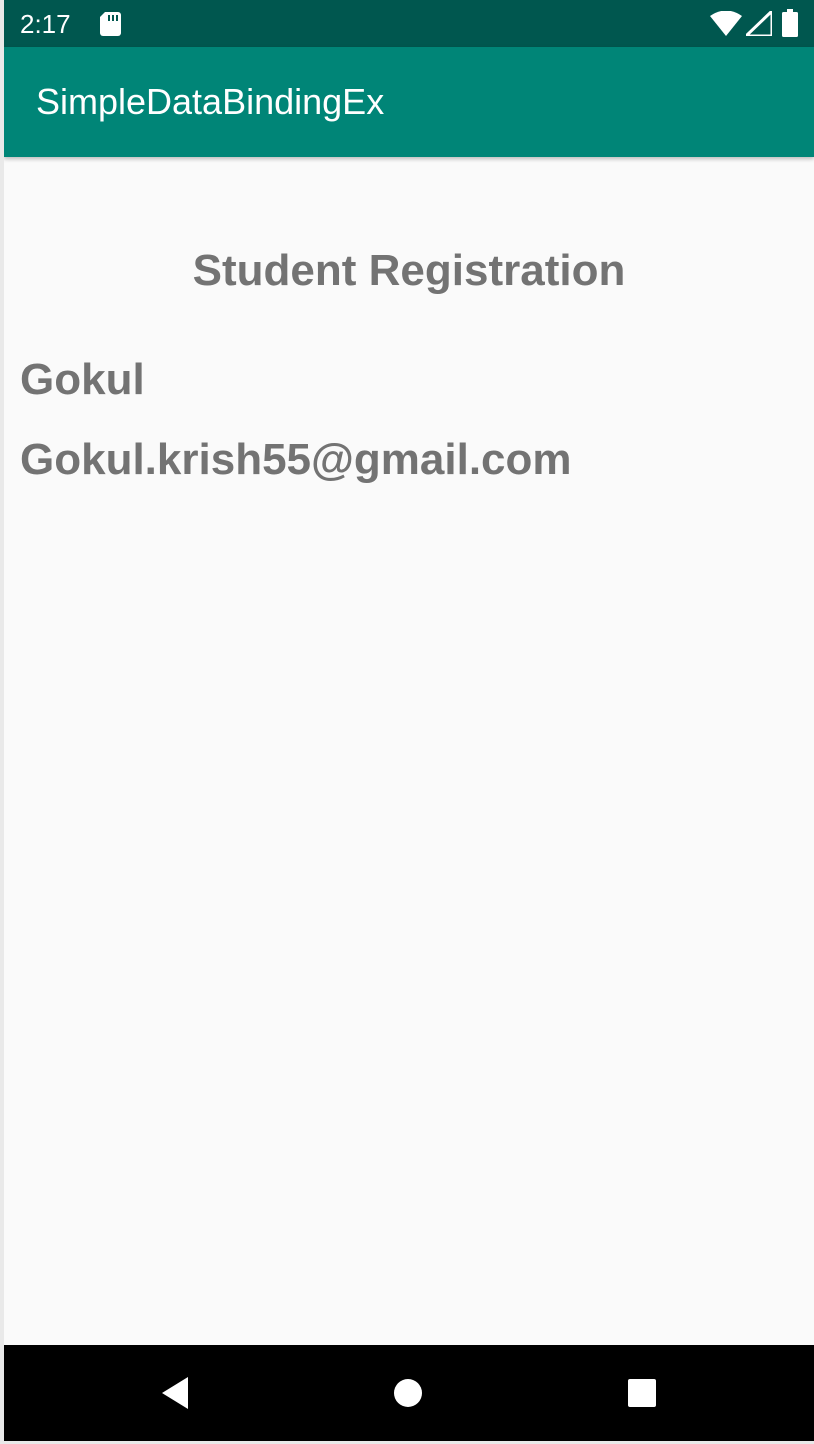 The height and width of the screenshot is (1444, 814). Describe the element at coordinates (790, 23) in the screenshot. I see `battery-icon` at that location.